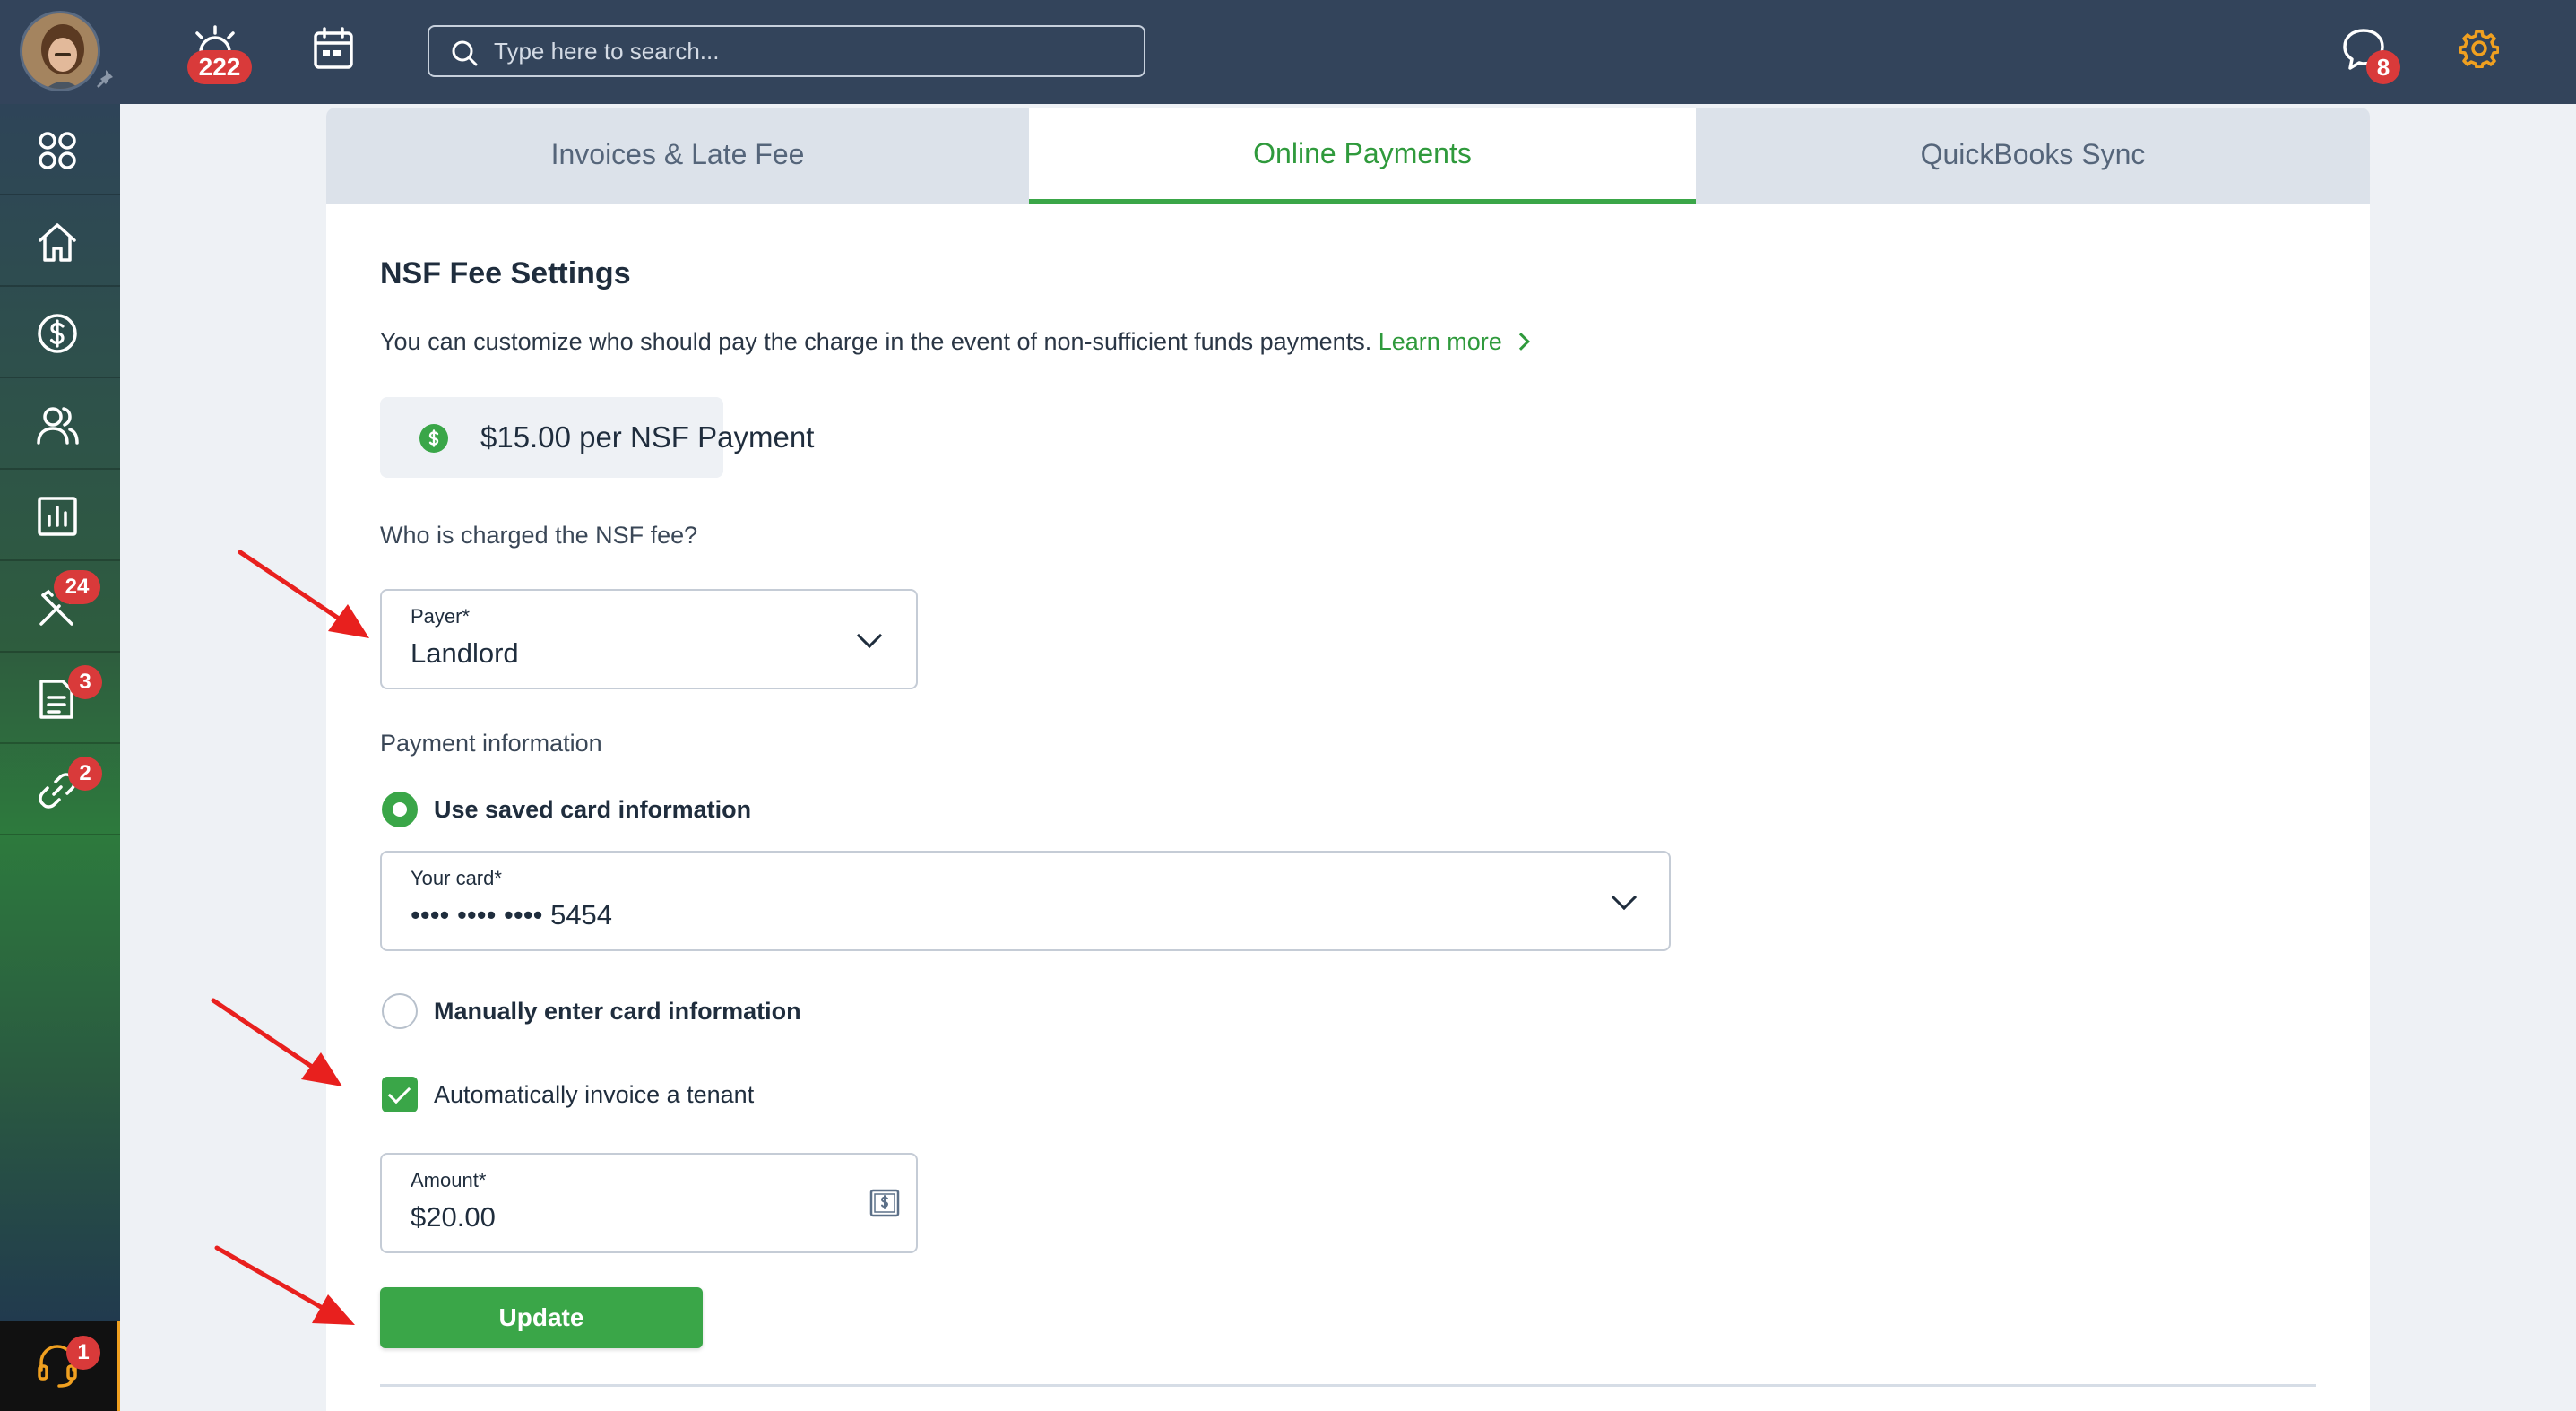  I want to click on section-title: NSF Fee Settings, so click(505, 273).